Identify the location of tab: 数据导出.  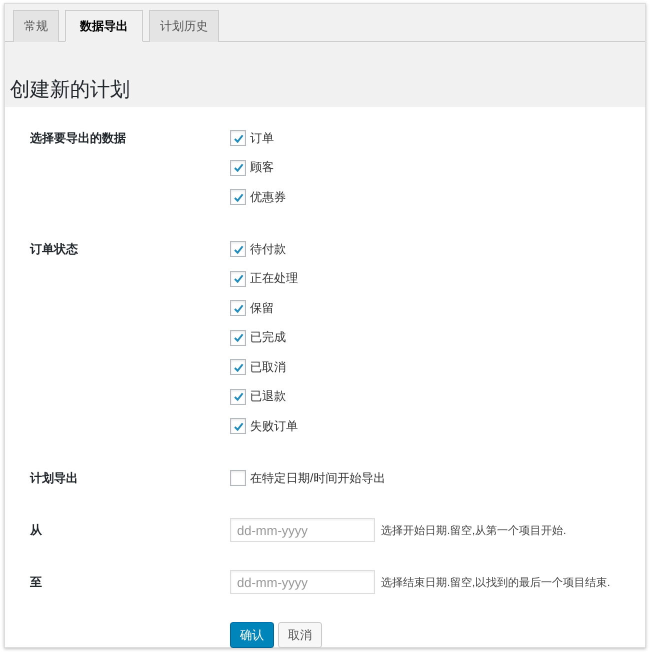
(104, 26).